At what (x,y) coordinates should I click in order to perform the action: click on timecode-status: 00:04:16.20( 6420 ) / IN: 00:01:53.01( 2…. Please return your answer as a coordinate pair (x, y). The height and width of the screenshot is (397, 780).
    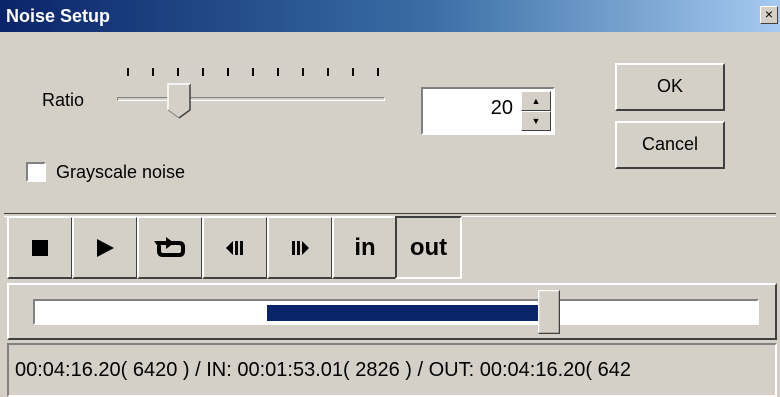
    Looking at the image, I should click on (323, 370).